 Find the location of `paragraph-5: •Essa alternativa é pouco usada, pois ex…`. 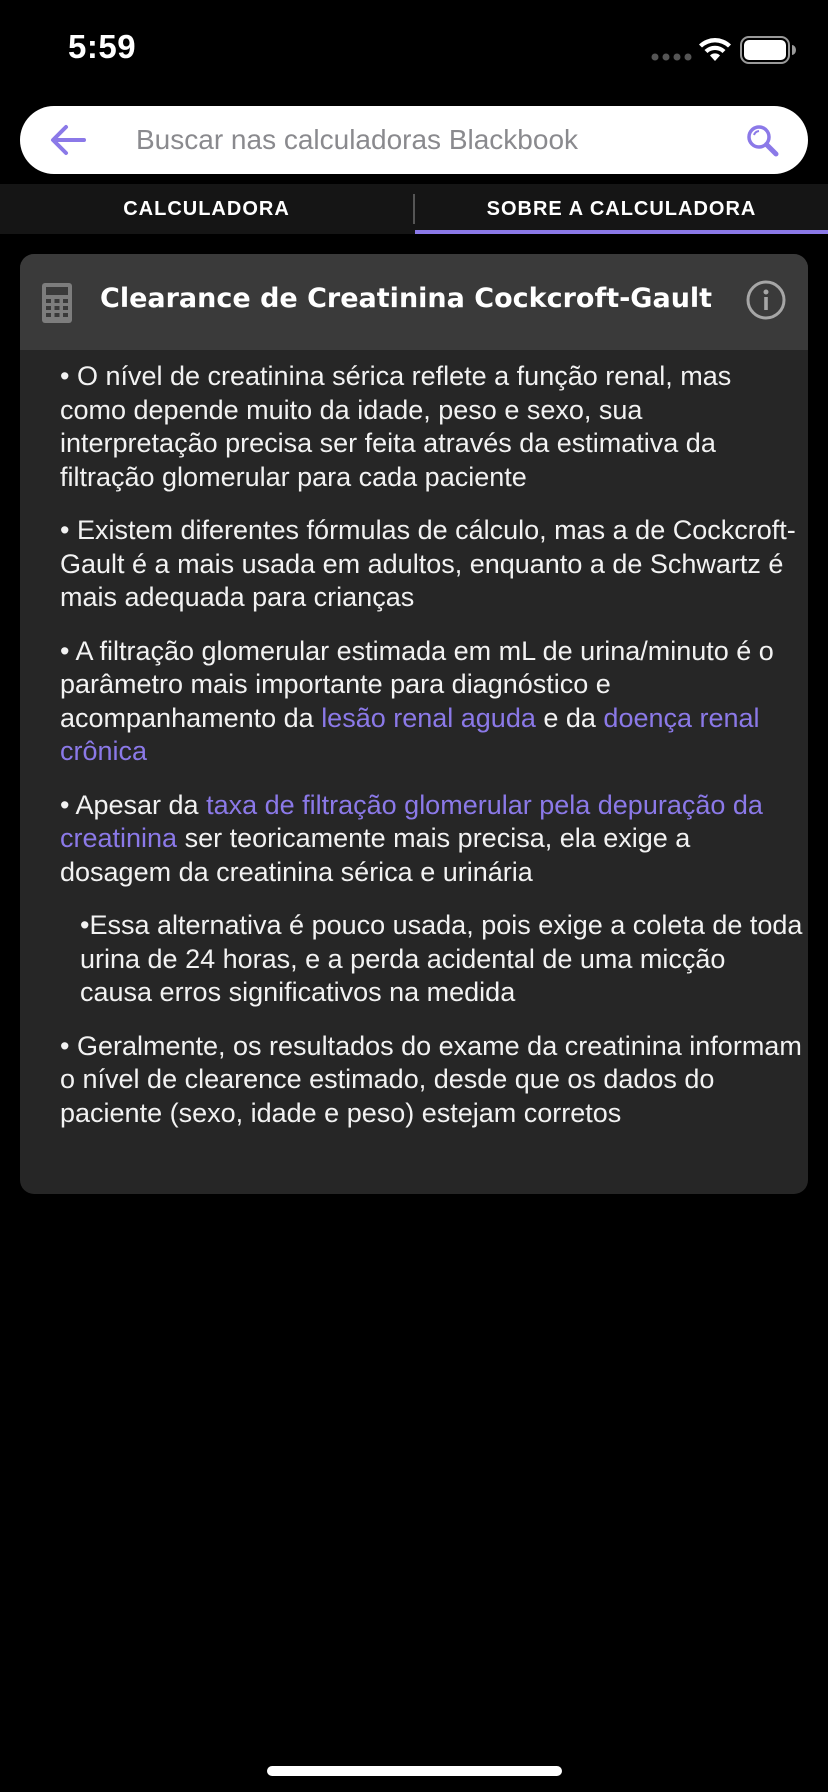

paragraph-5: •Essa alternativa é pouco usada, pois ex… is located at coordinates (441, 958).